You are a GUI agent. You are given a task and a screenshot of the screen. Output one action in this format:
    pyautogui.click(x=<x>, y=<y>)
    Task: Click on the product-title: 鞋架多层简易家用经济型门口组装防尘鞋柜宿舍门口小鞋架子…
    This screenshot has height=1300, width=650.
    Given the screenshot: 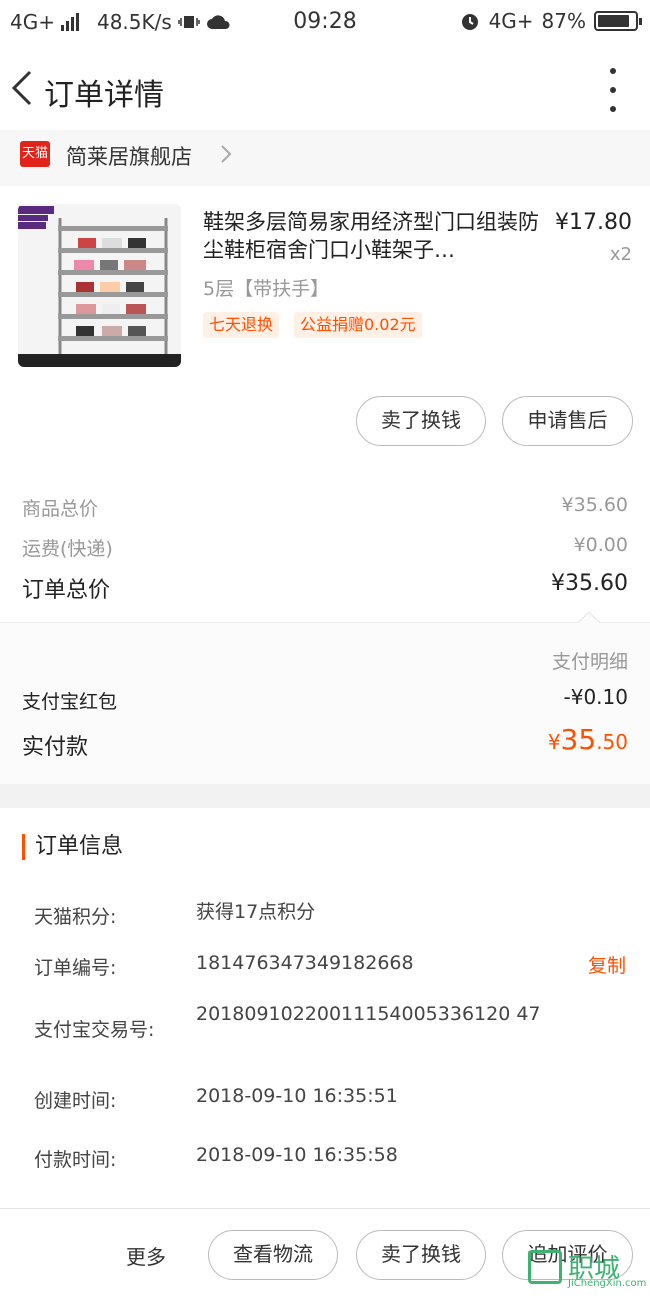 What is the action you would take?
    pyautogui.click(x=373, y=236)
    